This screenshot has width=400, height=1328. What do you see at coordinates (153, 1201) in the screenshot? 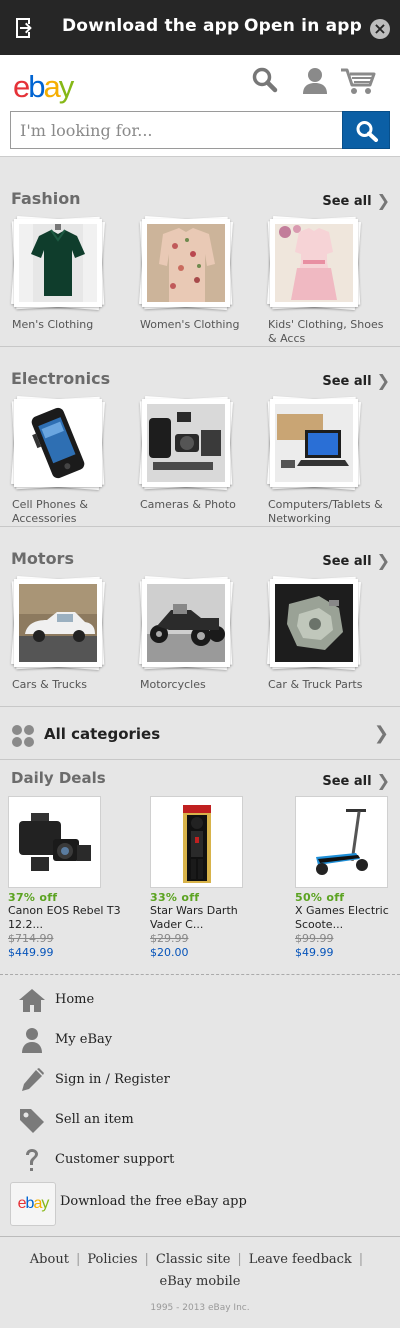
I see `nav-label: Download the free eBay app` at bounding box center [153, 1201].